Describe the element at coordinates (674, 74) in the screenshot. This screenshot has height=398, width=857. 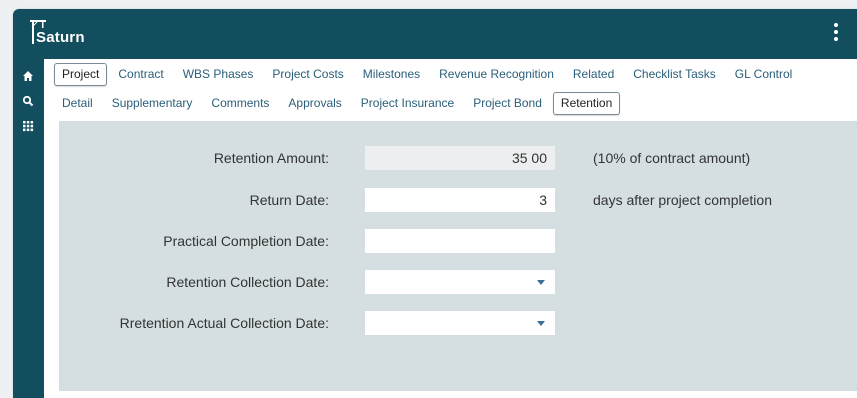
I see `tab-checklist-tasks: Checklist Tasks` at that location.